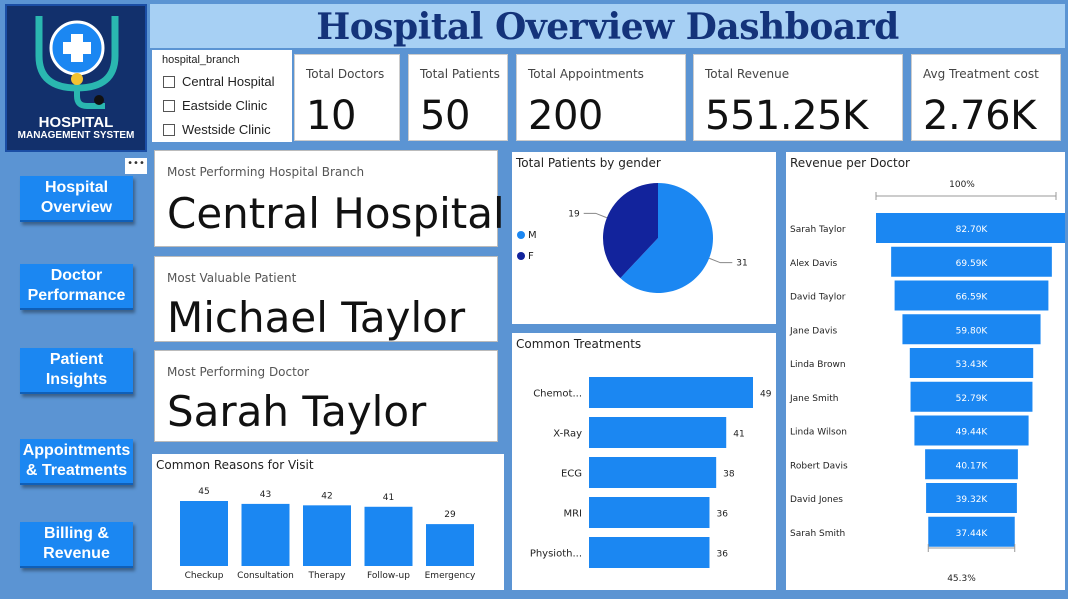 The width and height of the screenshot is (1068, 599). What do you see at coordinates (567, 434) in the screenshot?
I see `tick-label: X-Ray` at bounding box center [567, 434].